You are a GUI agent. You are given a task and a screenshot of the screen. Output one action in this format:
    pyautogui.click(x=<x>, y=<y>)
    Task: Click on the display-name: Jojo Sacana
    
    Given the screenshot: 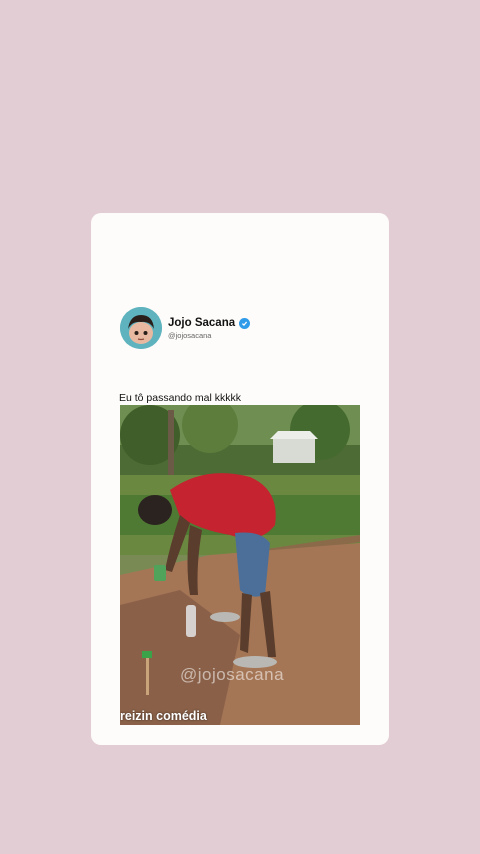 What is the action you would take?
    pyautogui.click(x=201, y=323)
    